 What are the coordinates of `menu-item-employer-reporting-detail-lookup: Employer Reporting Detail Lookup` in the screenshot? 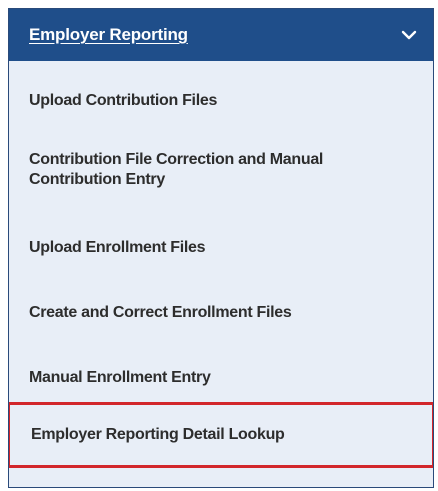 It's located at (221, 435).